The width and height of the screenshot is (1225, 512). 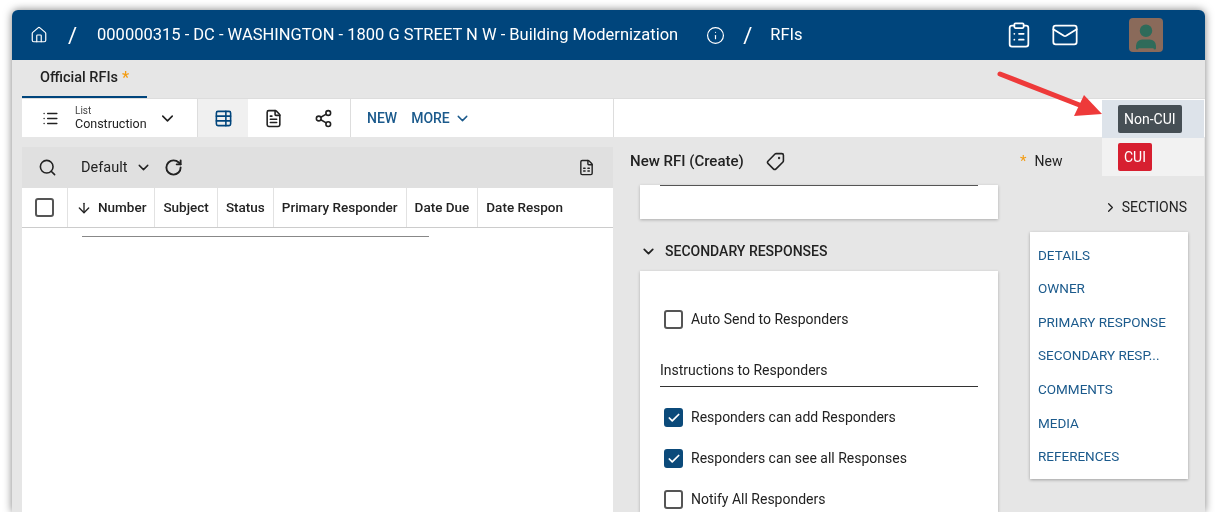 I want to click on sections-toggle: SECTIONS, so click(x=1144, y=207).